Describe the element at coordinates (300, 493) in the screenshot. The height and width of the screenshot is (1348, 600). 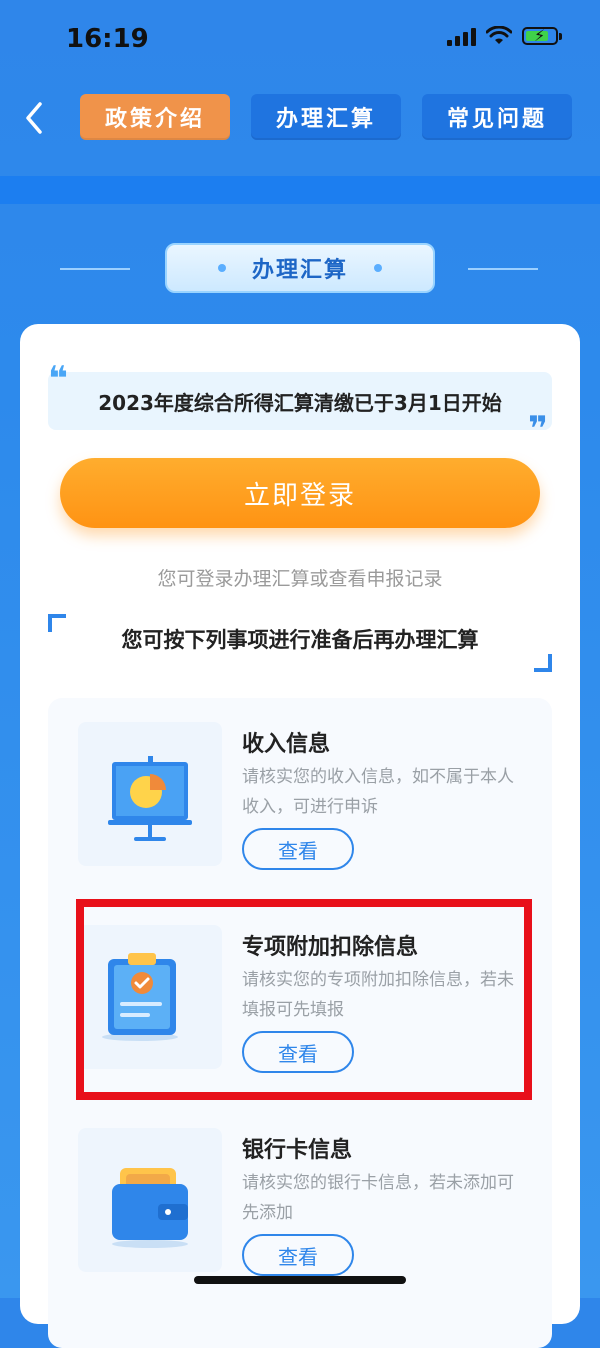
I see `login-button: 立即登录` at that location.